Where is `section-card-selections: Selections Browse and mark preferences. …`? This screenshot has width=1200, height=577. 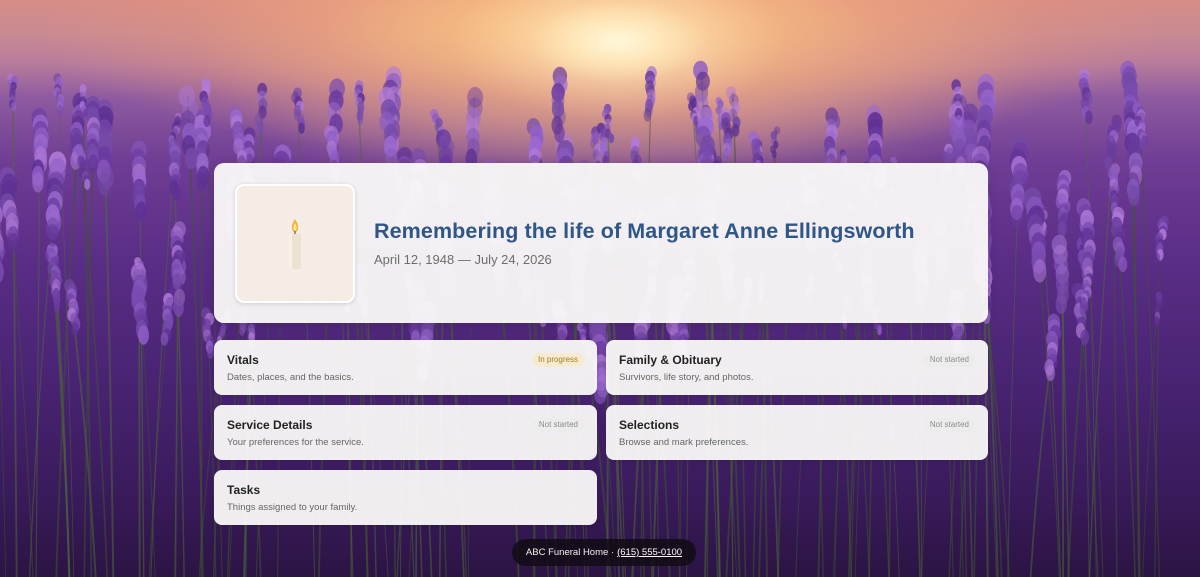
section-card-selections: Selections Browse and mark preferences. … is located at coordinates (797, 432).